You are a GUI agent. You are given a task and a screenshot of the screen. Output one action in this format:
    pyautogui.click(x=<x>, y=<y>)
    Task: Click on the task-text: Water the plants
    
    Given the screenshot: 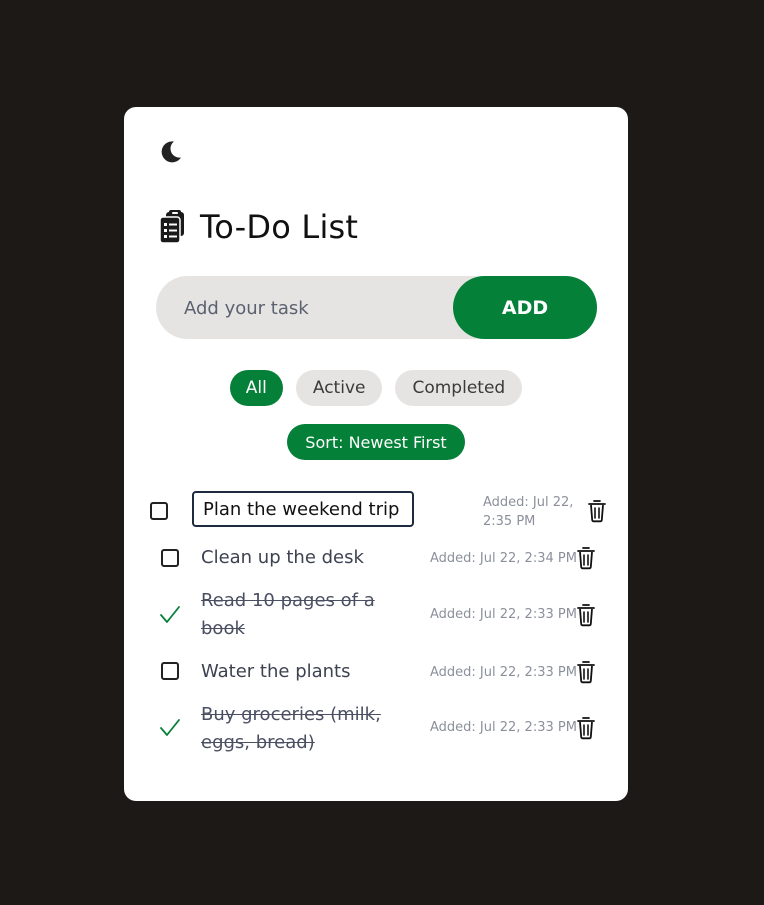 What is the action you would take?
    pyautogui.click(x=296, y=672)
    